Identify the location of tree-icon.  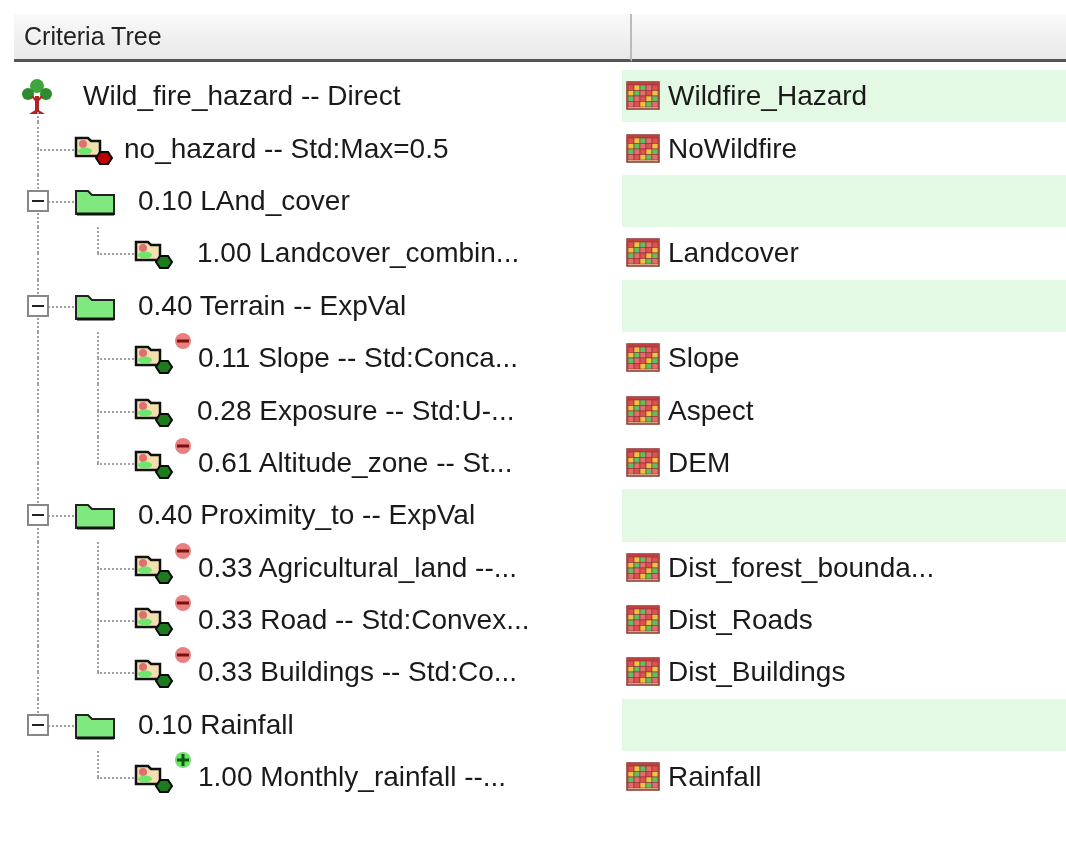
(37, 96).